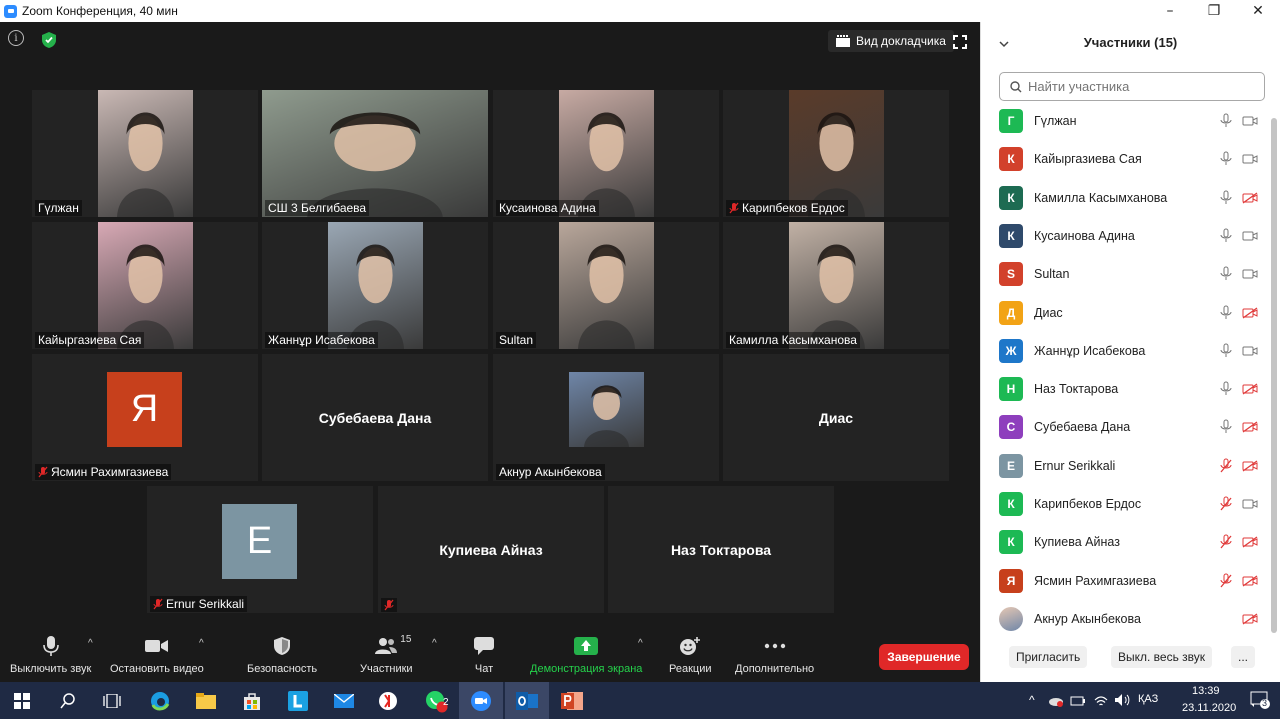 This screenshot has height=719, width=1280. I want to click on participant-name-tag: Камилла Касымханова, so click(793, 340).